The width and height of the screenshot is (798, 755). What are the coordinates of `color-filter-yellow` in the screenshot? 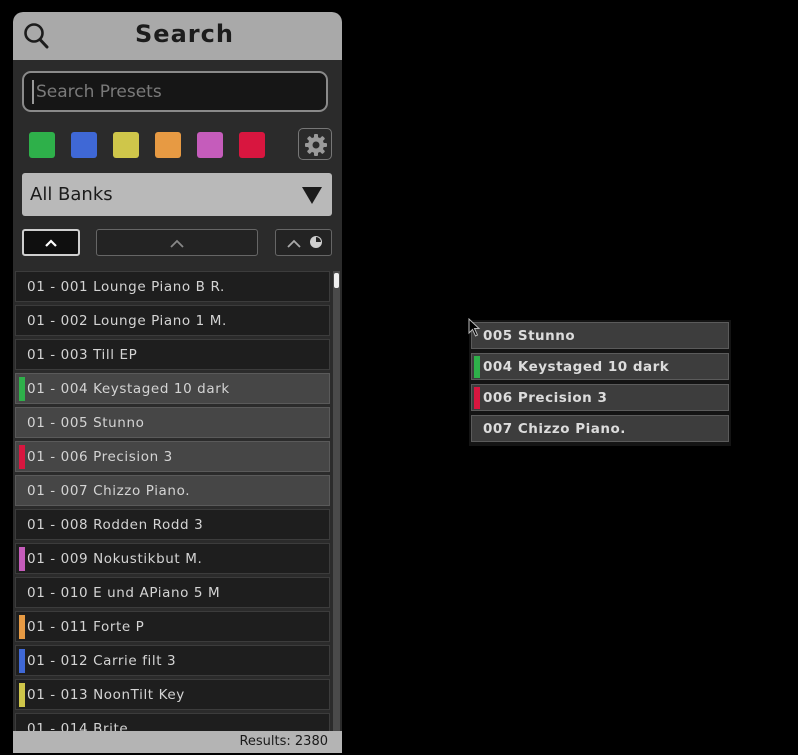 It's located at (126, 145).